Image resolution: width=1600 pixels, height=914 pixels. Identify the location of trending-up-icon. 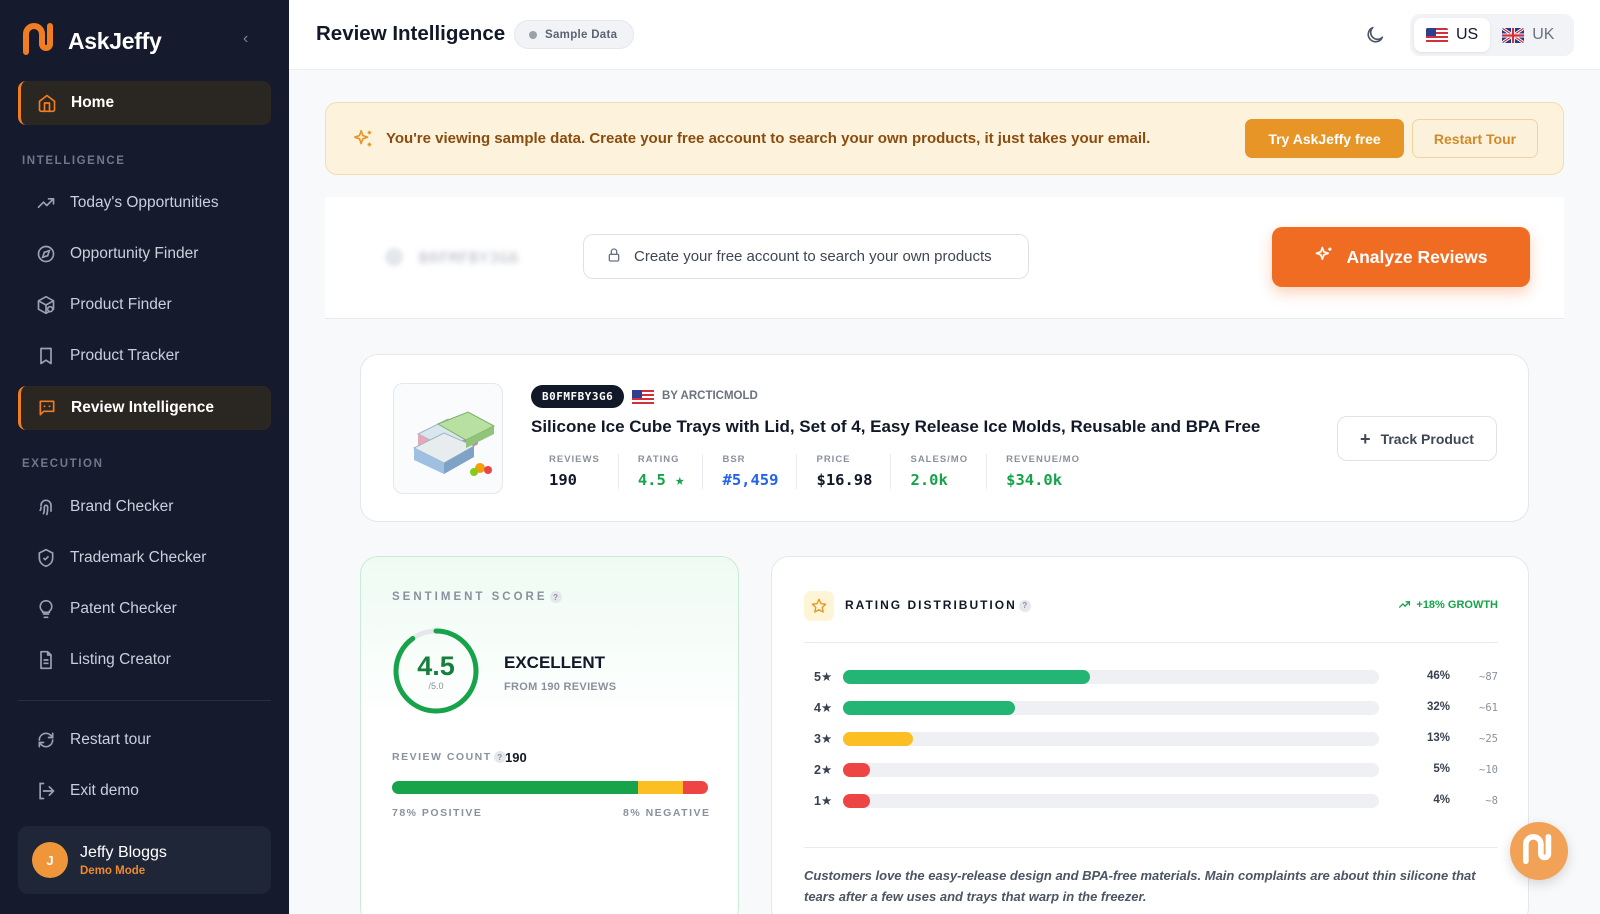
(1405, 604).